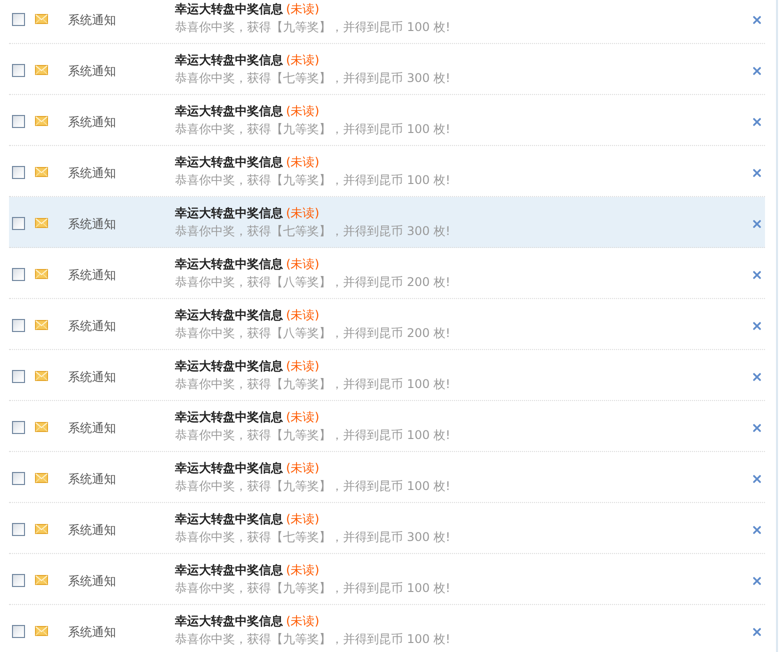 This screenshot has width=780, height=652. I want to click on message-row: 系统通知 幸运大转盘中奖信息 (未读) 恭喜你中奖，获得【七等奖】，并得到昆币 300 枚!, so click(387, 222).